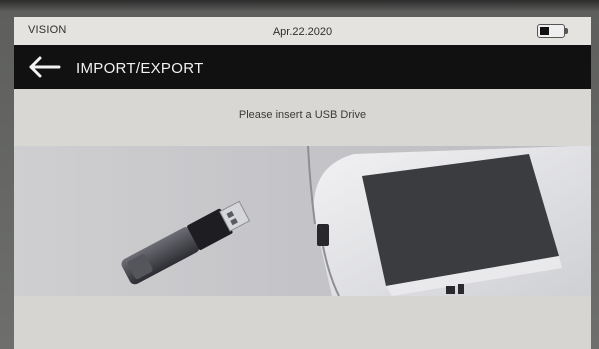 The height and width of the screenshot is (349, 599). I want to click on page-title: IMPORT/EXPORT, so click(140, 68).